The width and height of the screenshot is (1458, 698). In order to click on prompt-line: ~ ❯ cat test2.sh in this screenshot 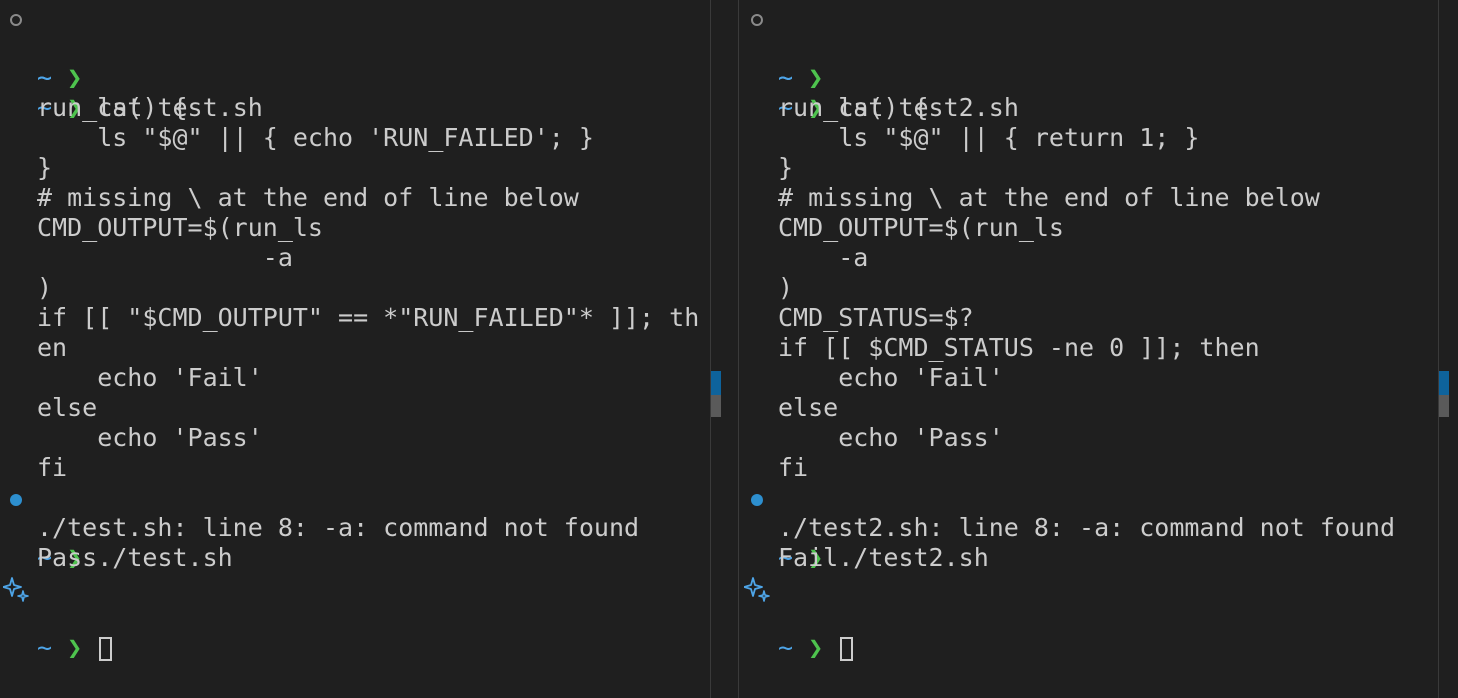, I will do `click(898, 107)`.